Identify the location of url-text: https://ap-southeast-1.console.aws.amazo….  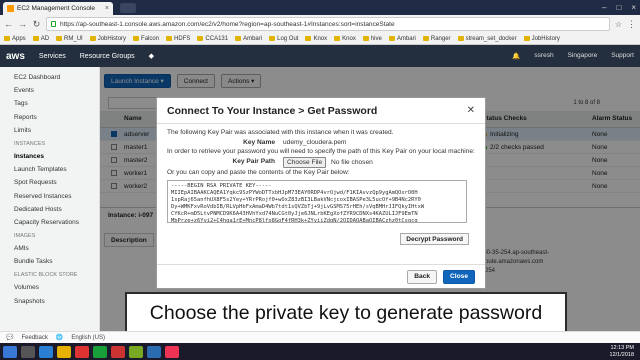
(227, 24).